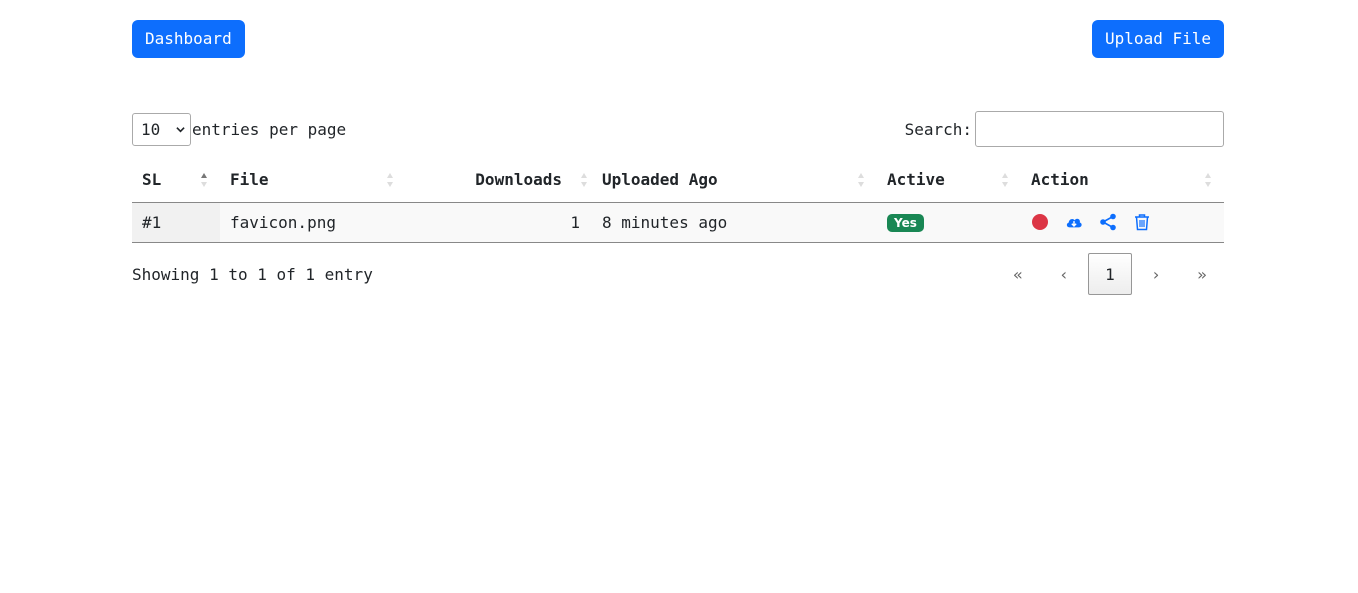 The width and height of the screenshot is (1358, 593). What do you see at coordinates (499, 222) in the screenshot?
I see `cell-downloads: 1` at bounding box center [499, 222].